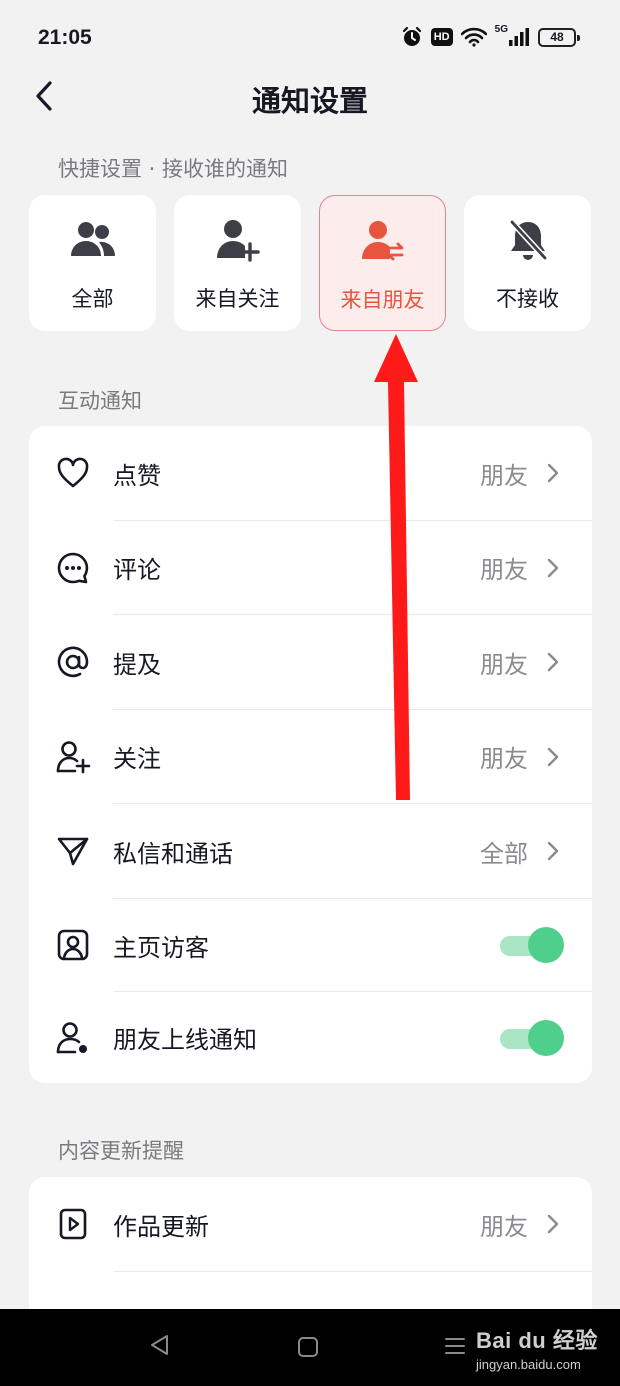 This screenshot has width=620, height=1386. What do you see at coordinates (532, 1037) in the screenshot?
I see `friends-online-toggle` at bounding box center [532, 1037].